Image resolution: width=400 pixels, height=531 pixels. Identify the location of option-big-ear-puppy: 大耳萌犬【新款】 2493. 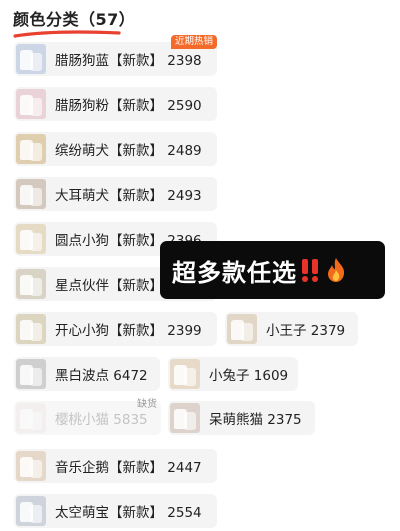
(115, 194).